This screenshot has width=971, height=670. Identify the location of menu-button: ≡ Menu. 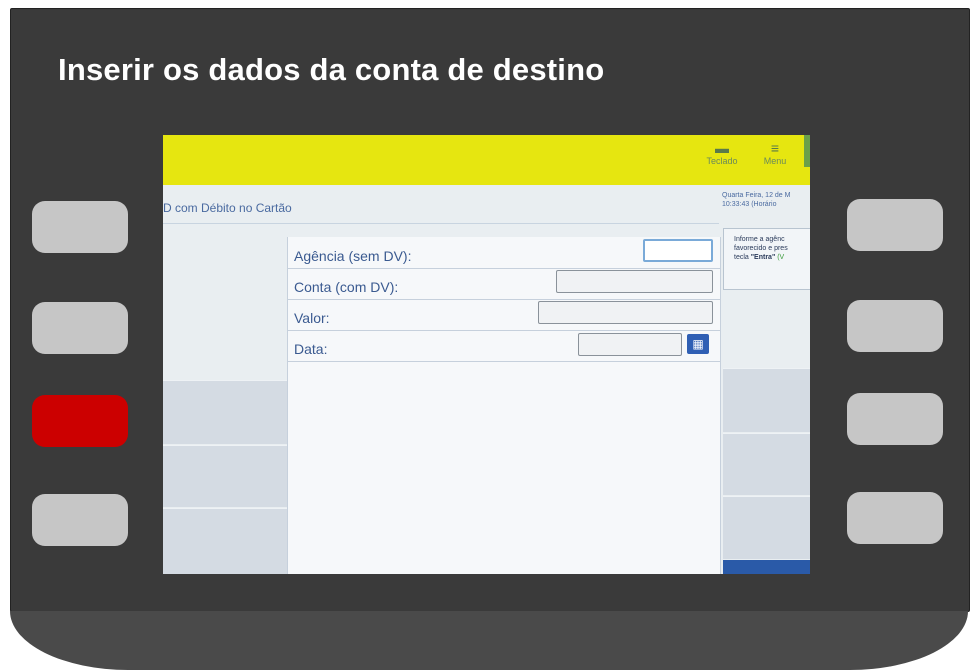
(775, 158).